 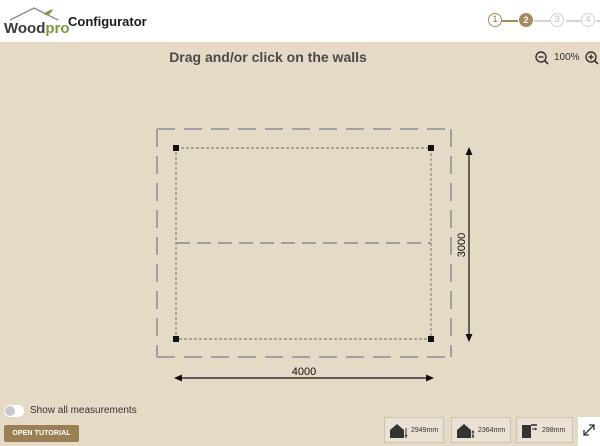 I want to click on width-dimension-label: 4000, so click(x=304, y=372).